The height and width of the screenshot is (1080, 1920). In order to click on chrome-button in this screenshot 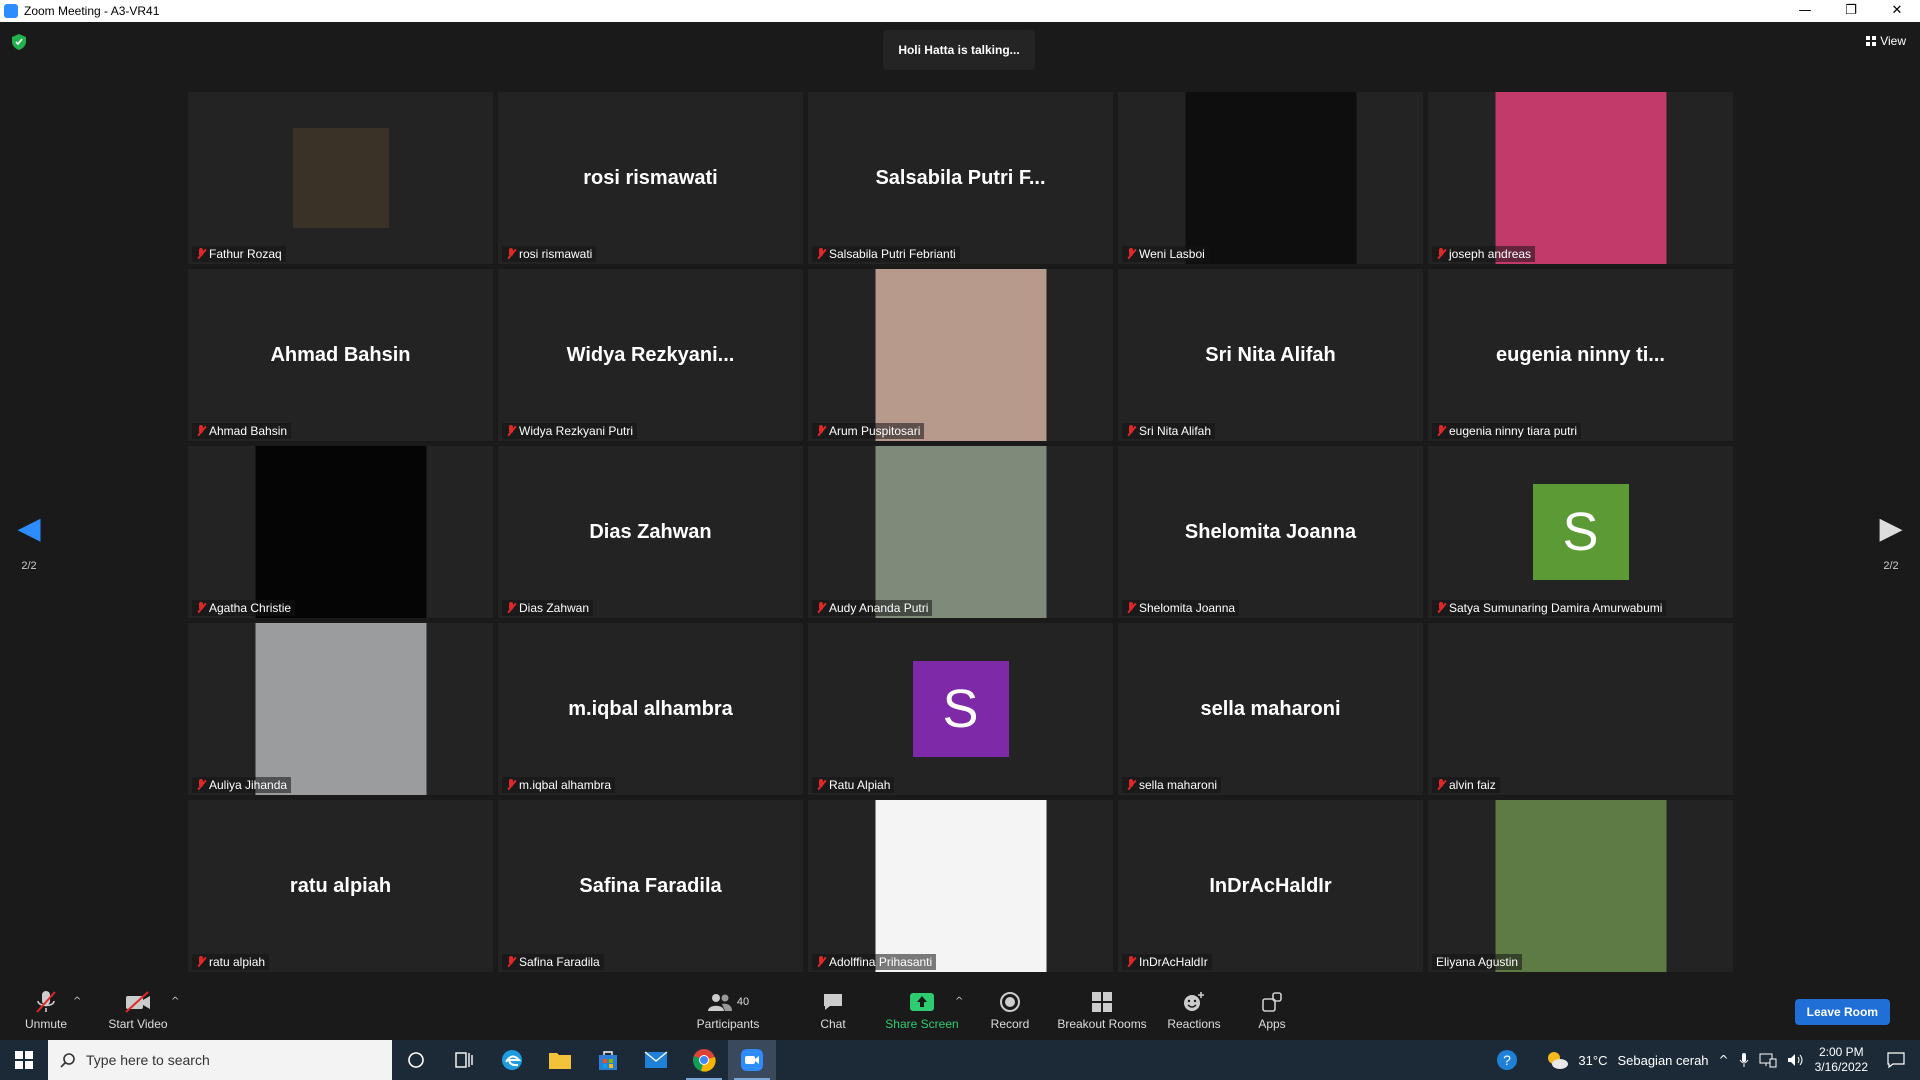, I will do `click(704, 1060)`.